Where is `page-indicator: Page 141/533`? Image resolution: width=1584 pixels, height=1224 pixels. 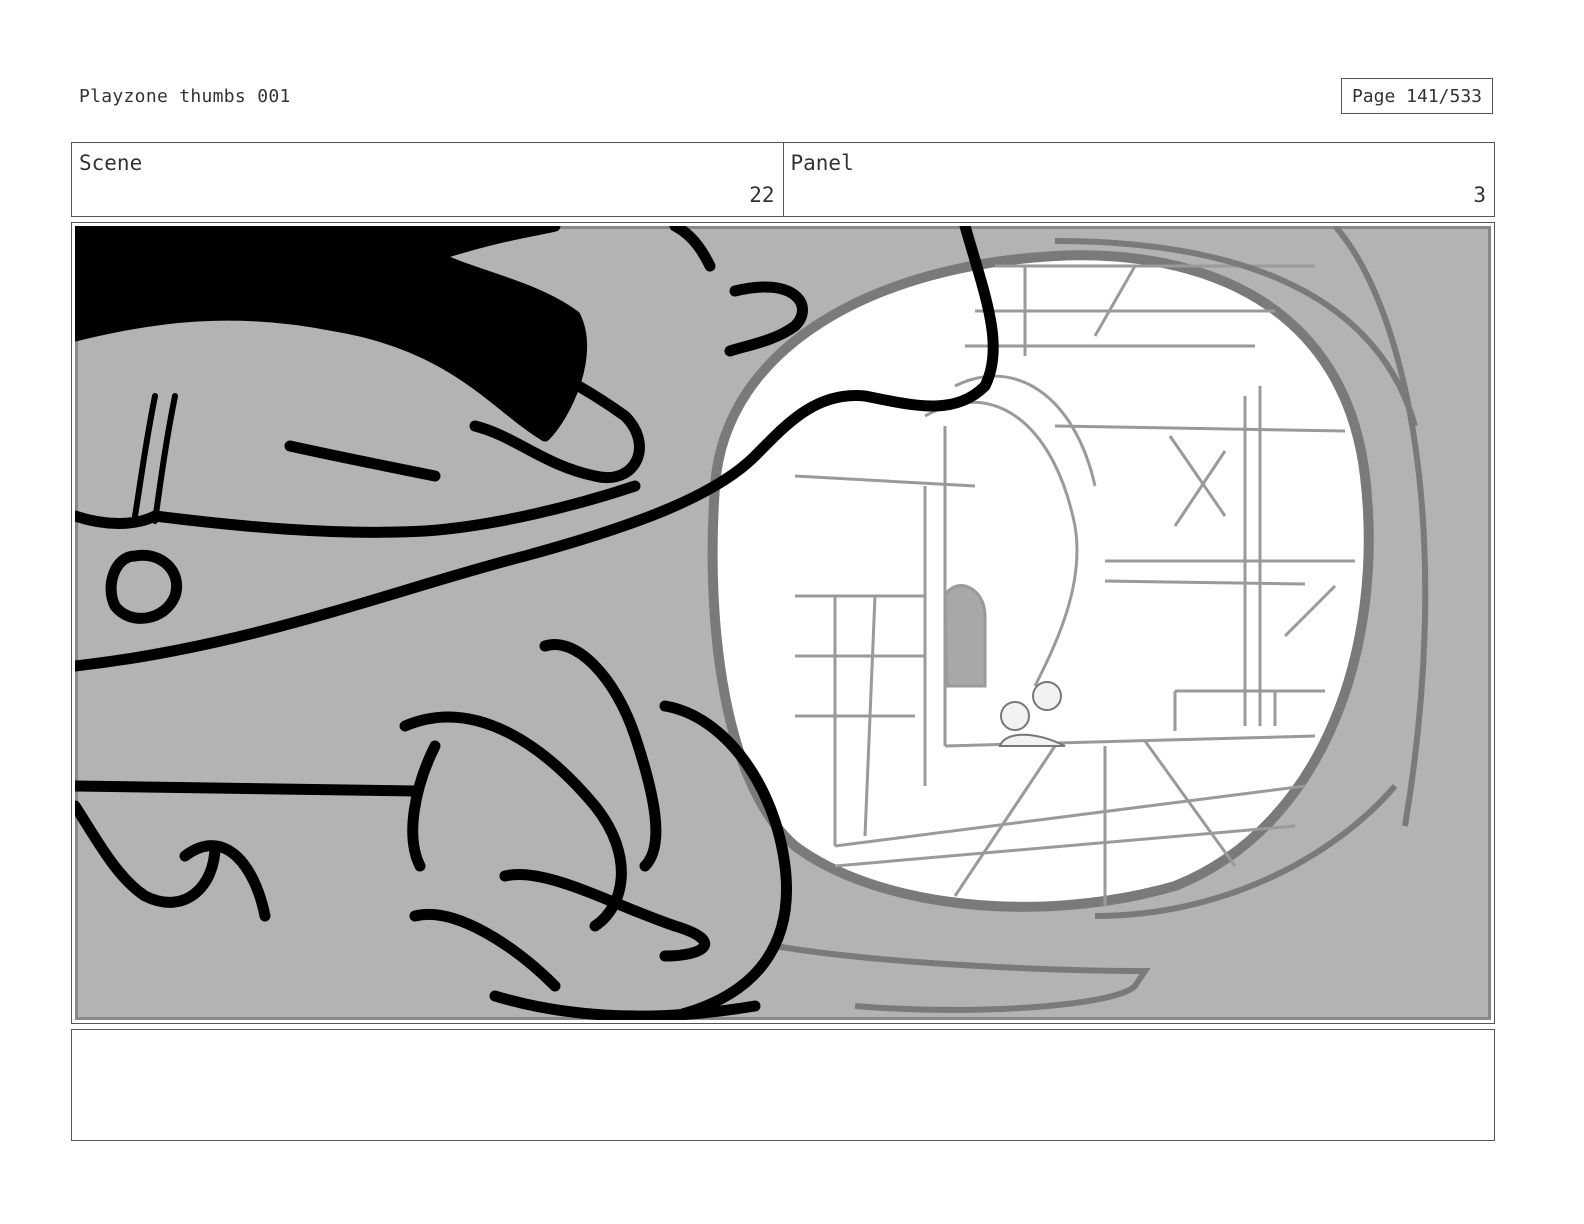 page-indicator: Page 141/533 is located at coordinates (1417, 96).